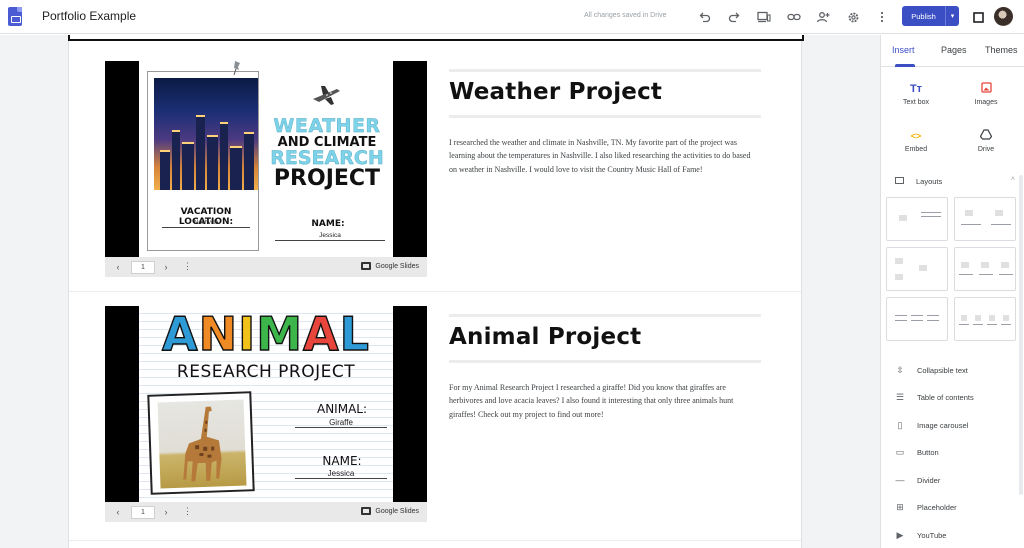 The height and width of the screenshot is (548, 1024). Describe the element at coordinates (203, 161) in the screenshot. I see `vacation-card: VACATION LOCATION: Nashville` at that location.